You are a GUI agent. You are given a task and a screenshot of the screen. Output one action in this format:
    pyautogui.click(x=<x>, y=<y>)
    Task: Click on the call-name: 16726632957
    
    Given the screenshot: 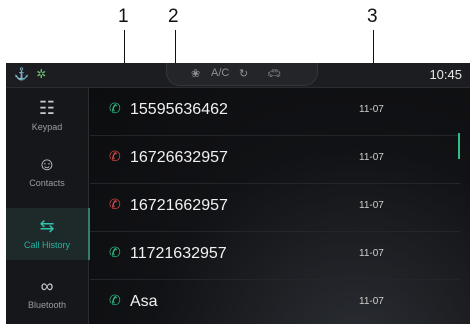 What is the action you would take?
    pyautogui.click(x=179, y=157)
    